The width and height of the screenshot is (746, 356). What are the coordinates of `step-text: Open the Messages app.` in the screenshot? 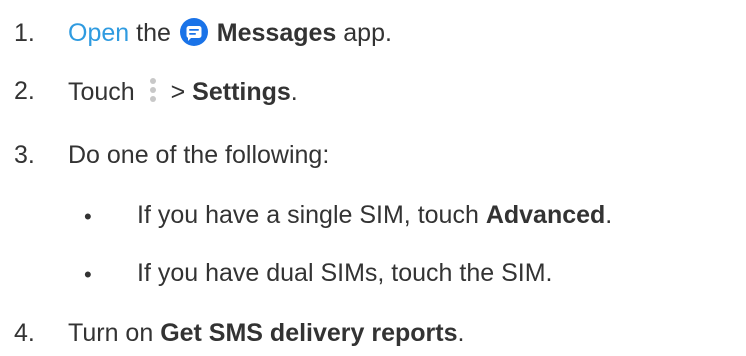 It's located at (230, 32).